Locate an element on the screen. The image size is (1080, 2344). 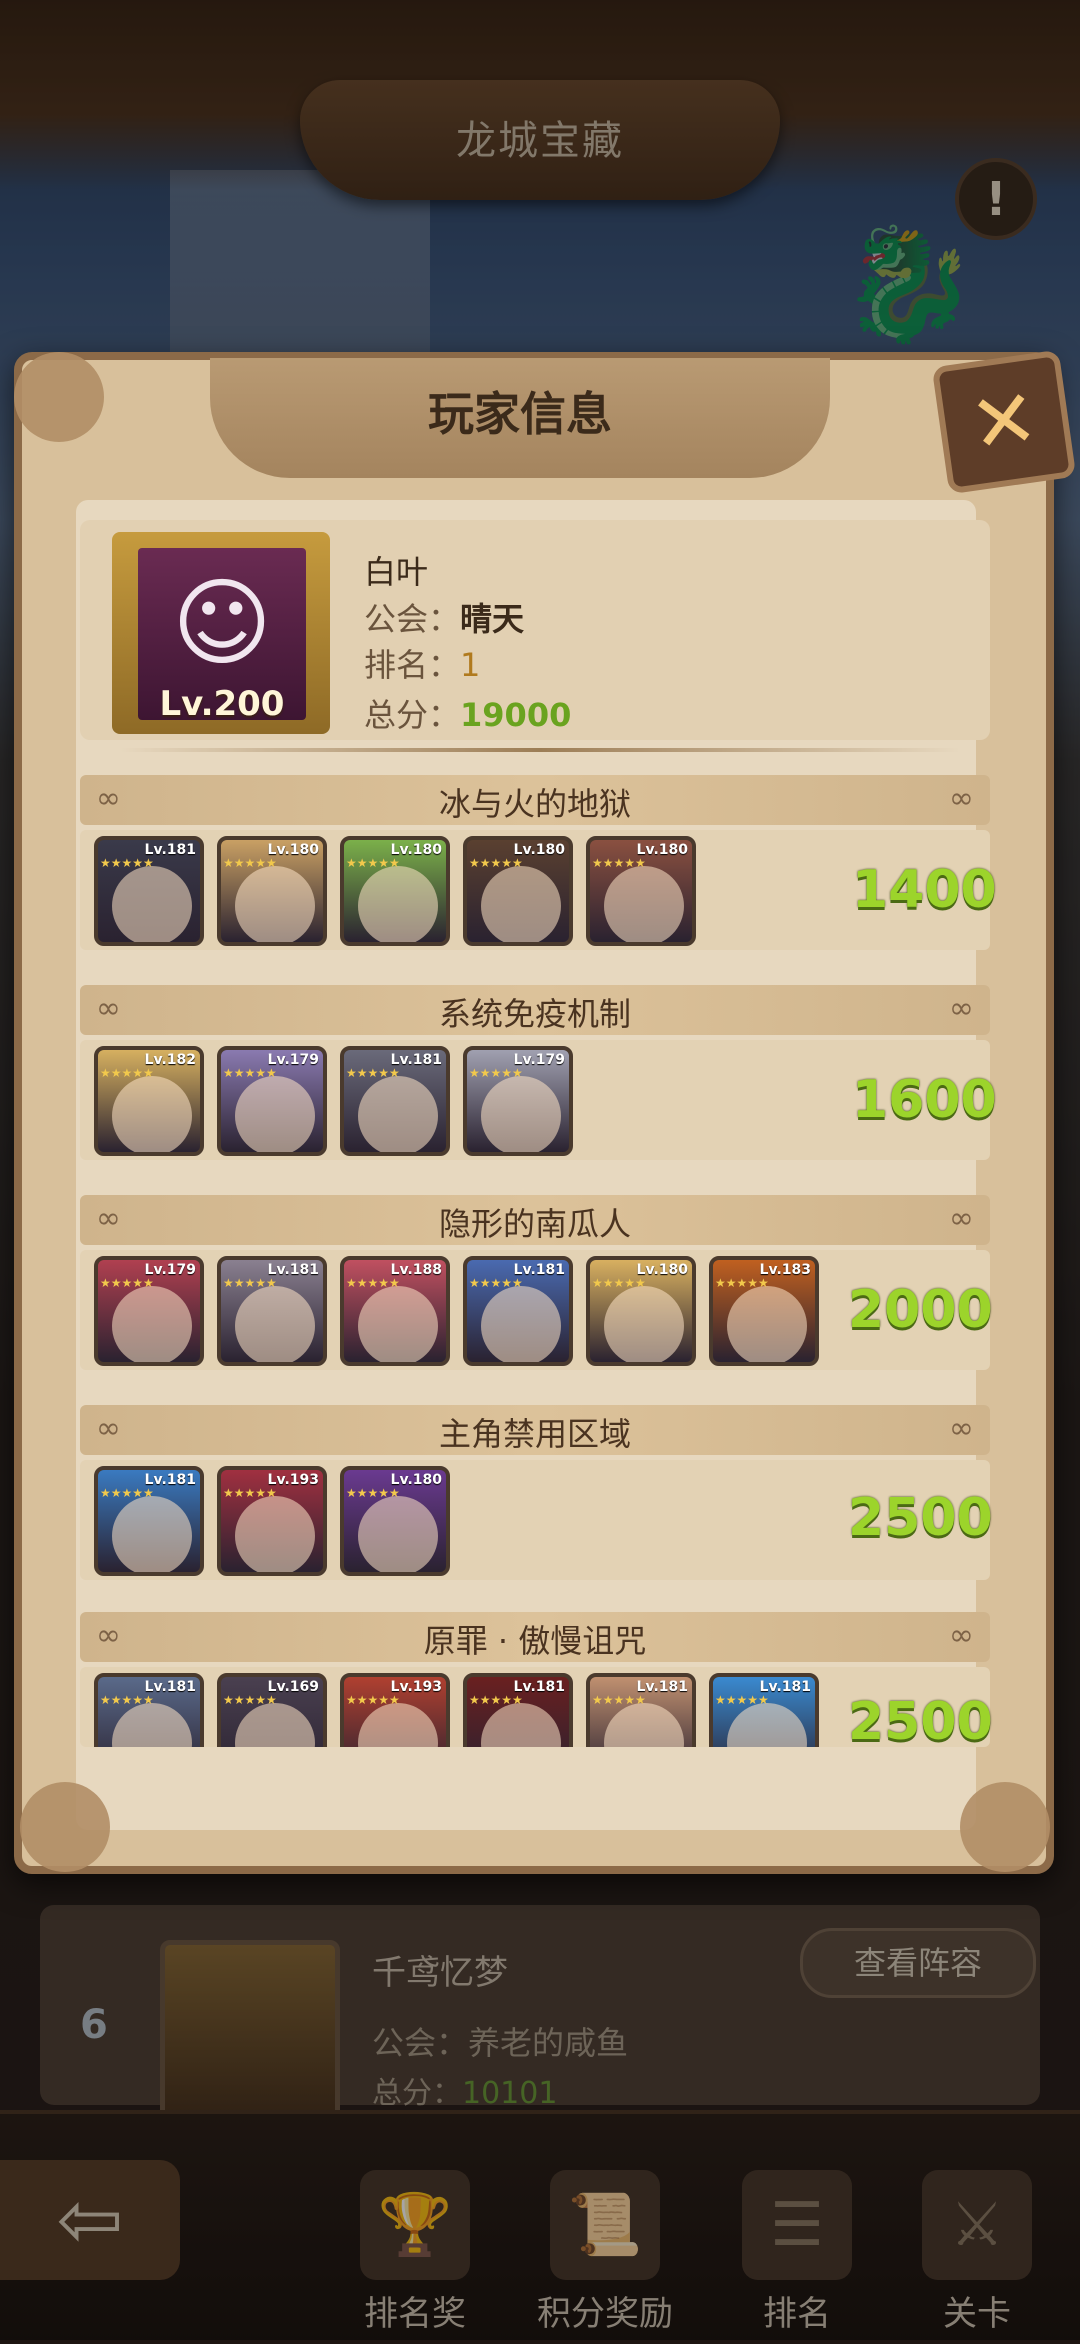
section-score: 1400 is located at coordinates (924, 890).